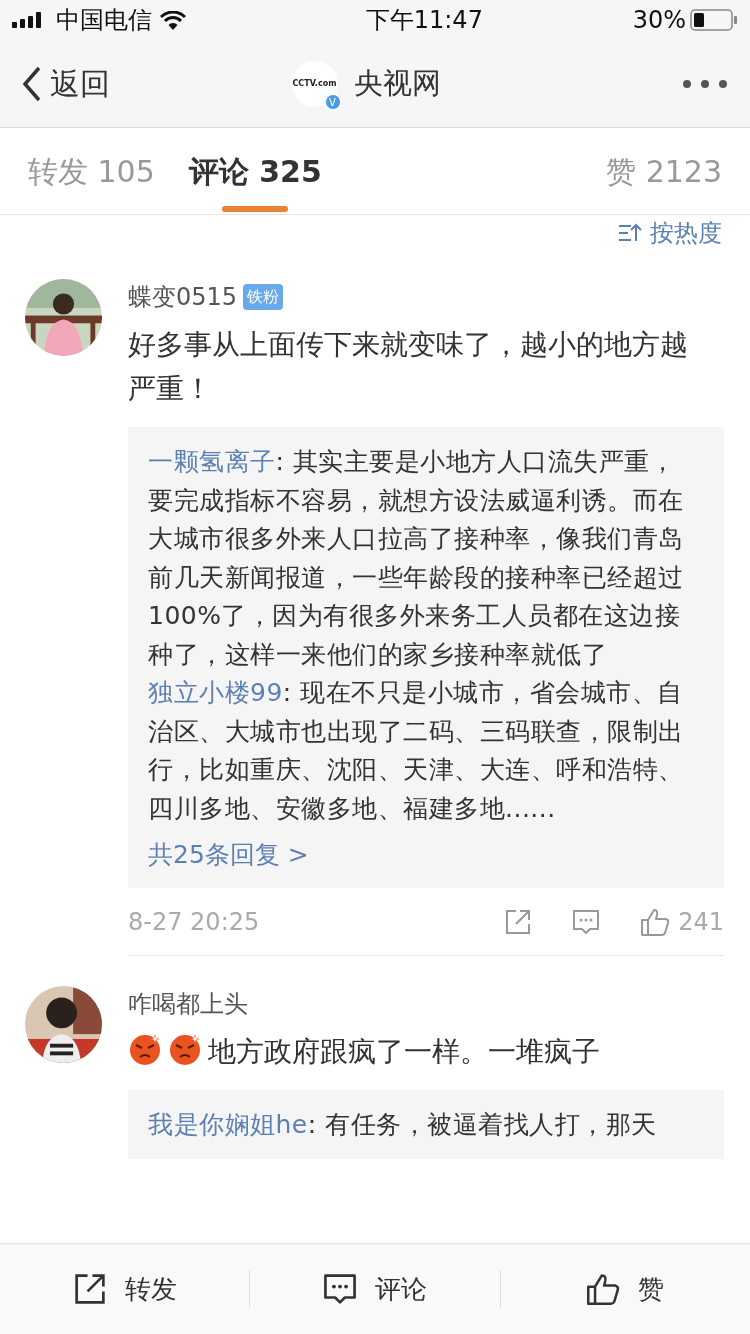 Image resolution: width=750 pixels, height=1334 pixels. Describe the element at coordinates (625, 1289) in the screenshot. I see `like-button: 赞` at that location.